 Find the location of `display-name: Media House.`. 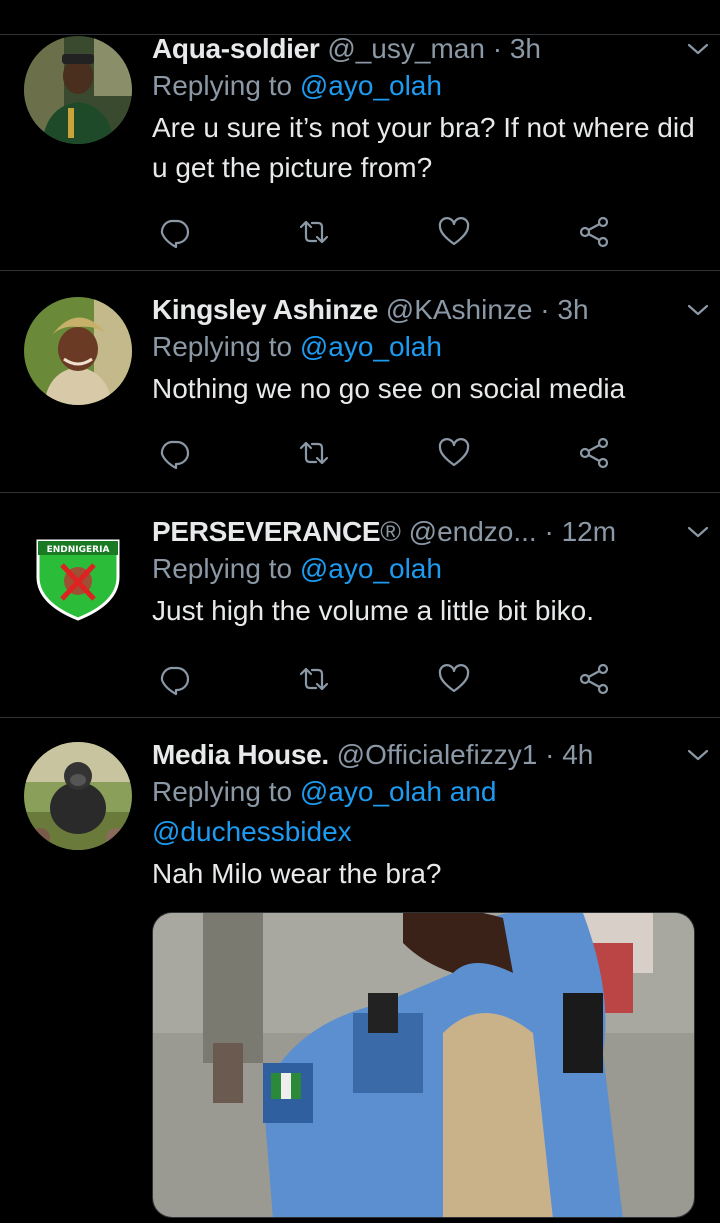

display-name: Media House. is located at coordinates (240, 754).